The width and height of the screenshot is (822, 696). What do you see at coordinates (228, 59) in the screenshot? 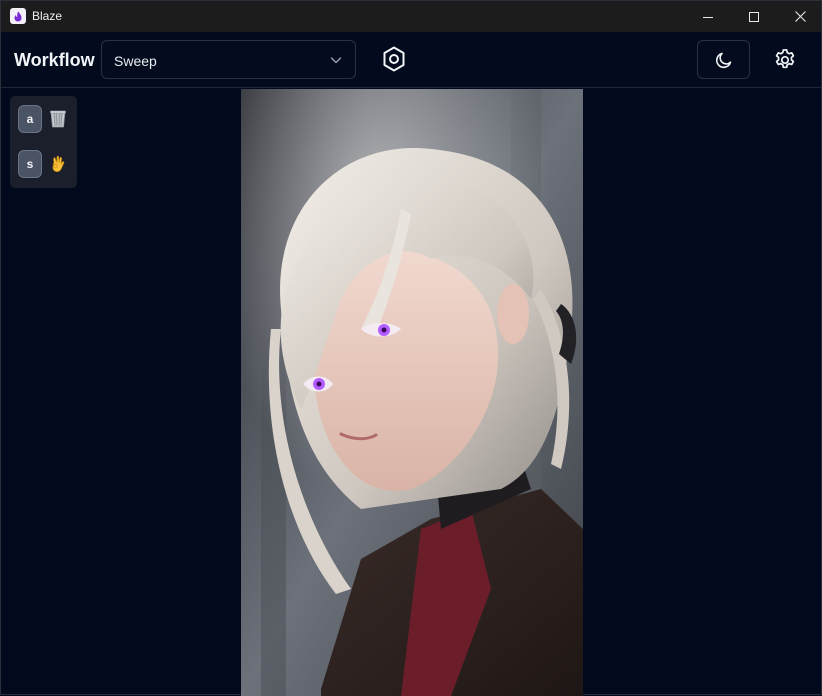
I see `workflow-select: Sweep` at bounding box center [228, 59].